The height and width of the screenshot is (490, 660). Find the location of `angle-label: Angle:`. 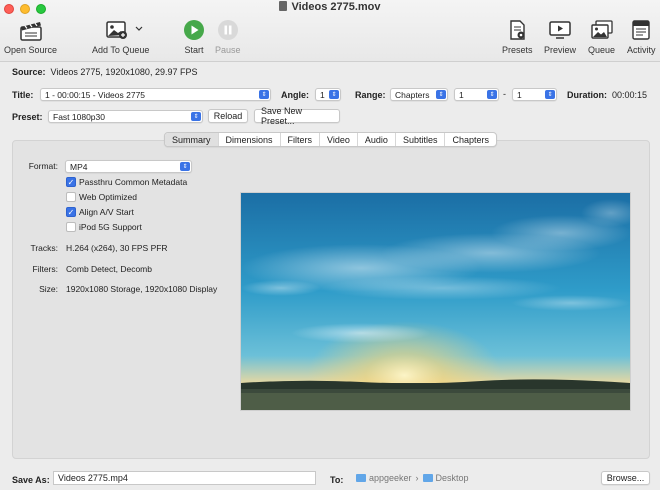

angle-label: Angle: is located at coordinates (295, 94).